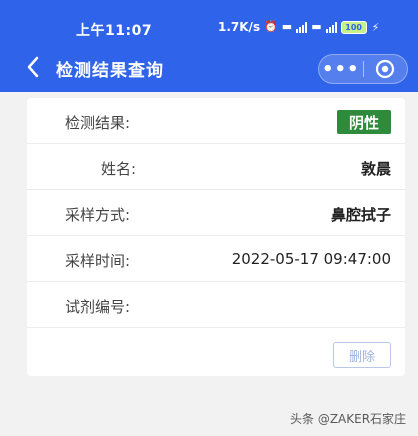  What do you see at coordinates (216, 305) in the screenshot?
I see `reagent-row: 试剂编号:` at bounding box center [216, 305].